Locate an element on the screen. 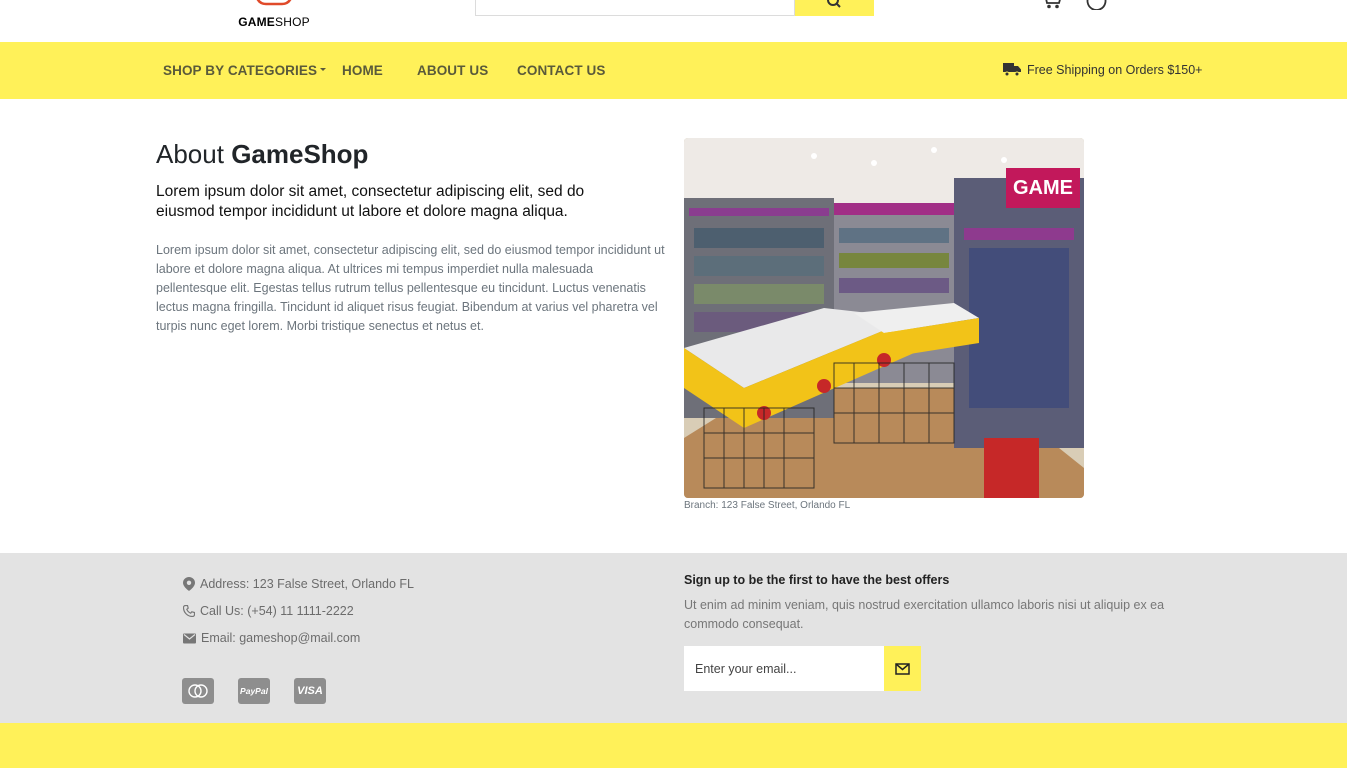 This screenshot has height=768, width=1347. store-photo-illustration: GAME is located at coordinates (884, 318).